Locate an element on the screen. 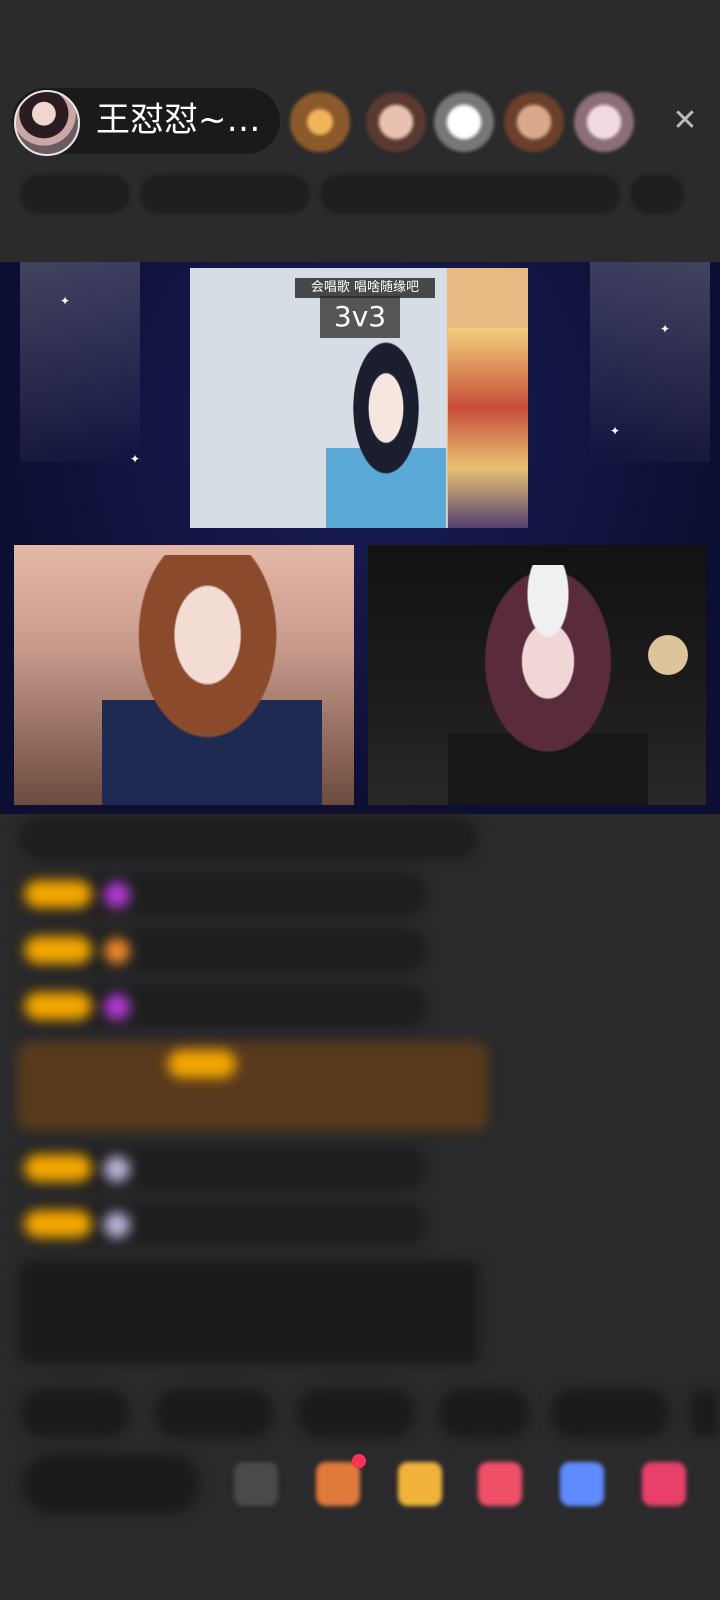 This screenshot has width=720, height=1600. heart-icon is located at coordinates (500, 1484).